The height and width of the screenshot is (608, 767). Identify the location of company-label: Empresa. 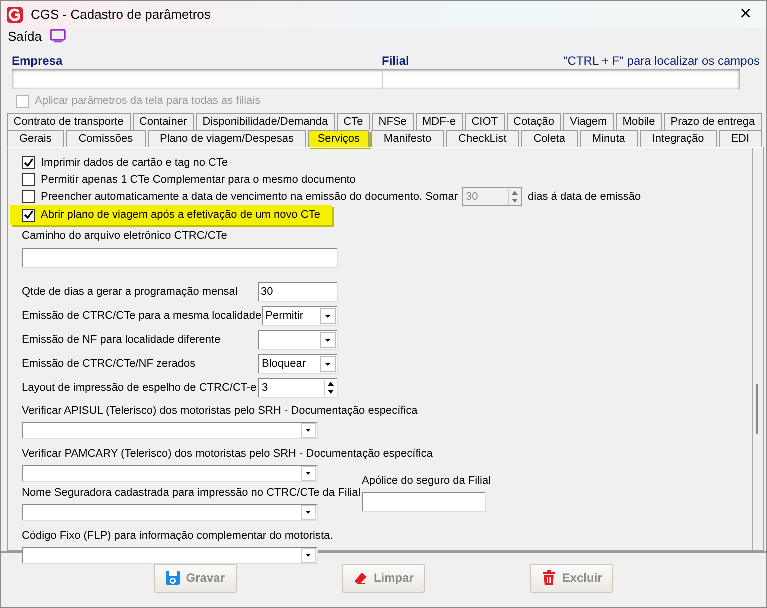
(38, 61).